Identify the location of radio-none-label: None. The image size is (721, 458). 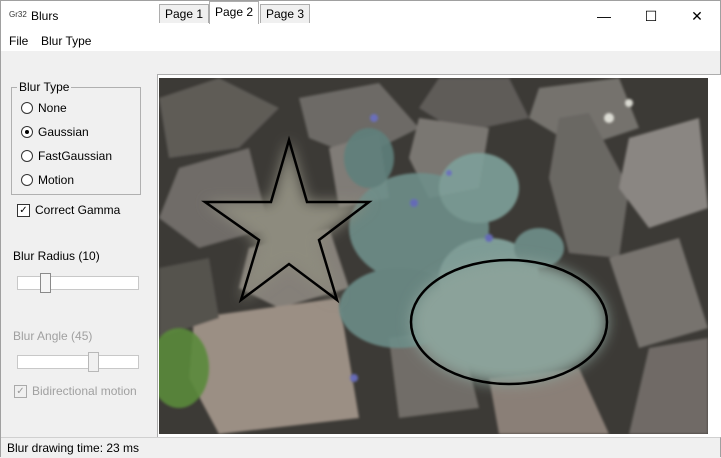
(52, 108).